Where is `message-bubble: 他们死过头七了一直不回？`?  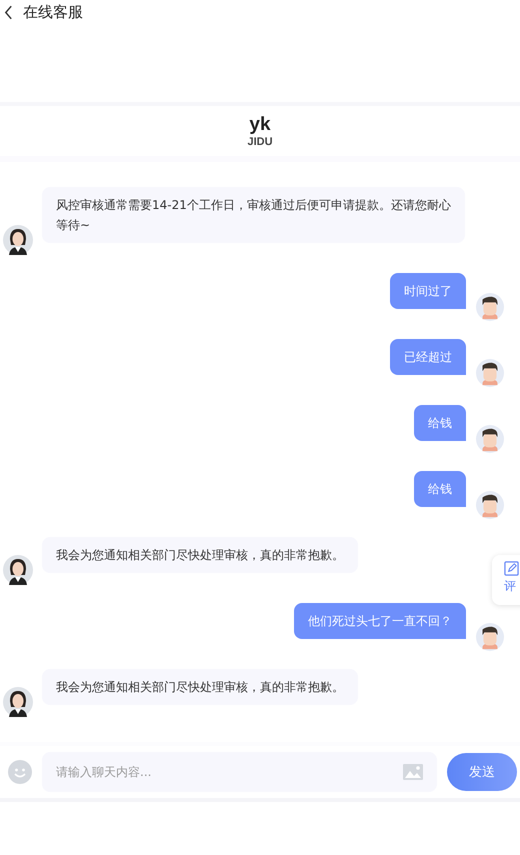 message-bubble: 他们死过头七了一直不回？ is located at coordinates (380, 621).